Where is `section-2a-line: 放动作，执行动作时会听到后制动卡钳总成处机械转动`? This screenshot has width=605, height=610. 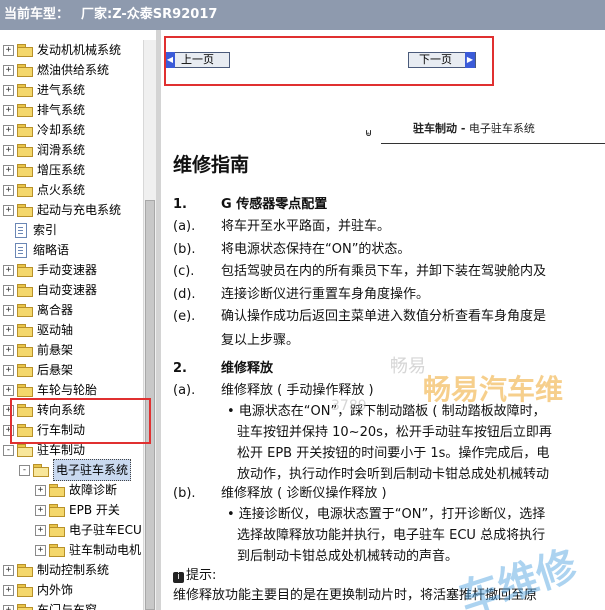 section-2a-line: 放动作，执行动作时会听到后制动卡钳总成处机械转动 is located at coordinates (393, 474).